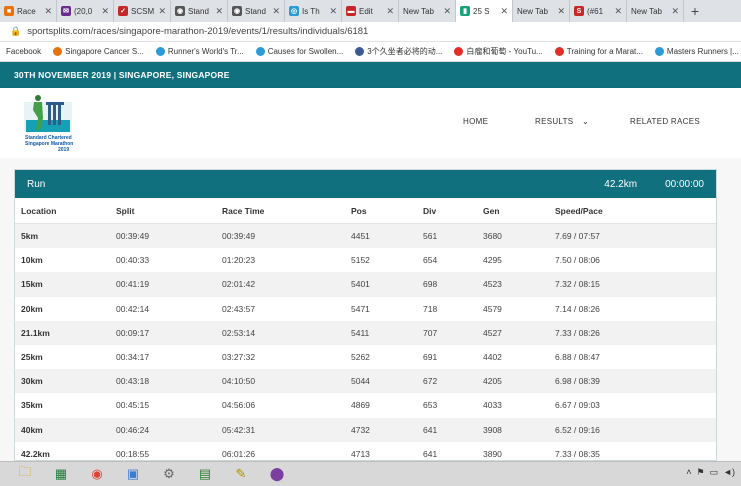  Describe the element at coordinates (36, 184) in the screenshot. I see `event-title: Run` at that location.